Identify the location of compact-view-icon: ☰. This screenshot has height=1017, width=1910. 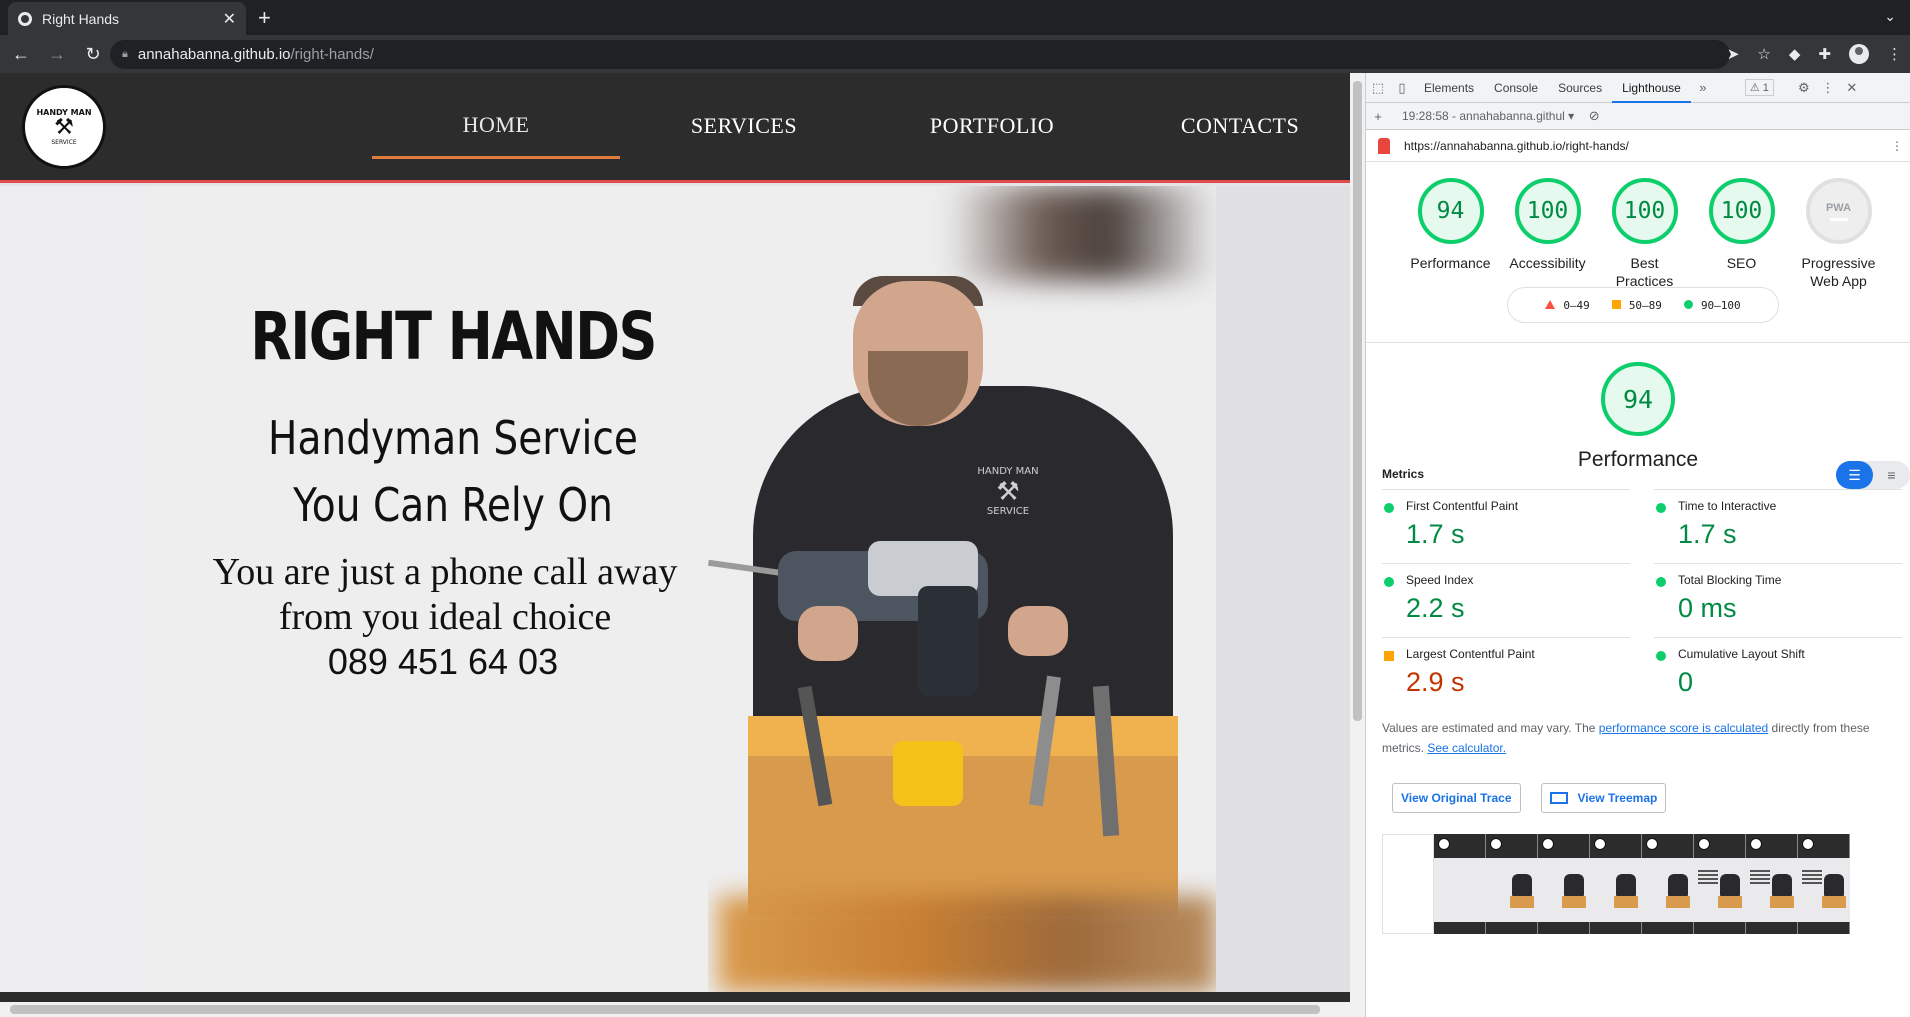
(1854, 475).